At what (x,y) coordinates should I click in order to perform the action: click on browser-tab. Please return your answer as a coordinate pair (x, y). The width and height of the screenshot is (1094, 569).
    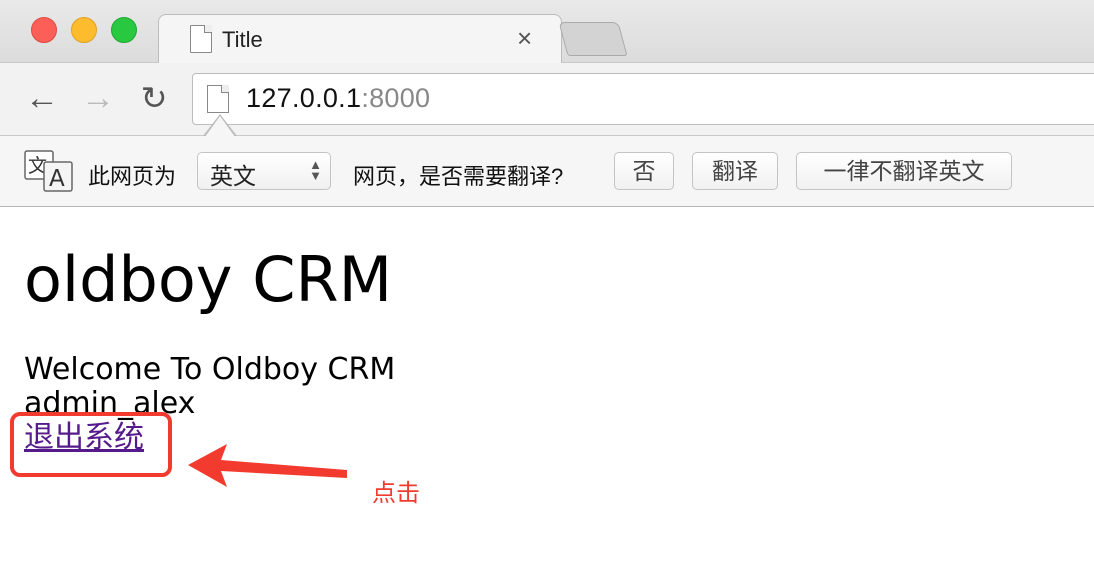
    Looking at the image, I should click on (360, 39).